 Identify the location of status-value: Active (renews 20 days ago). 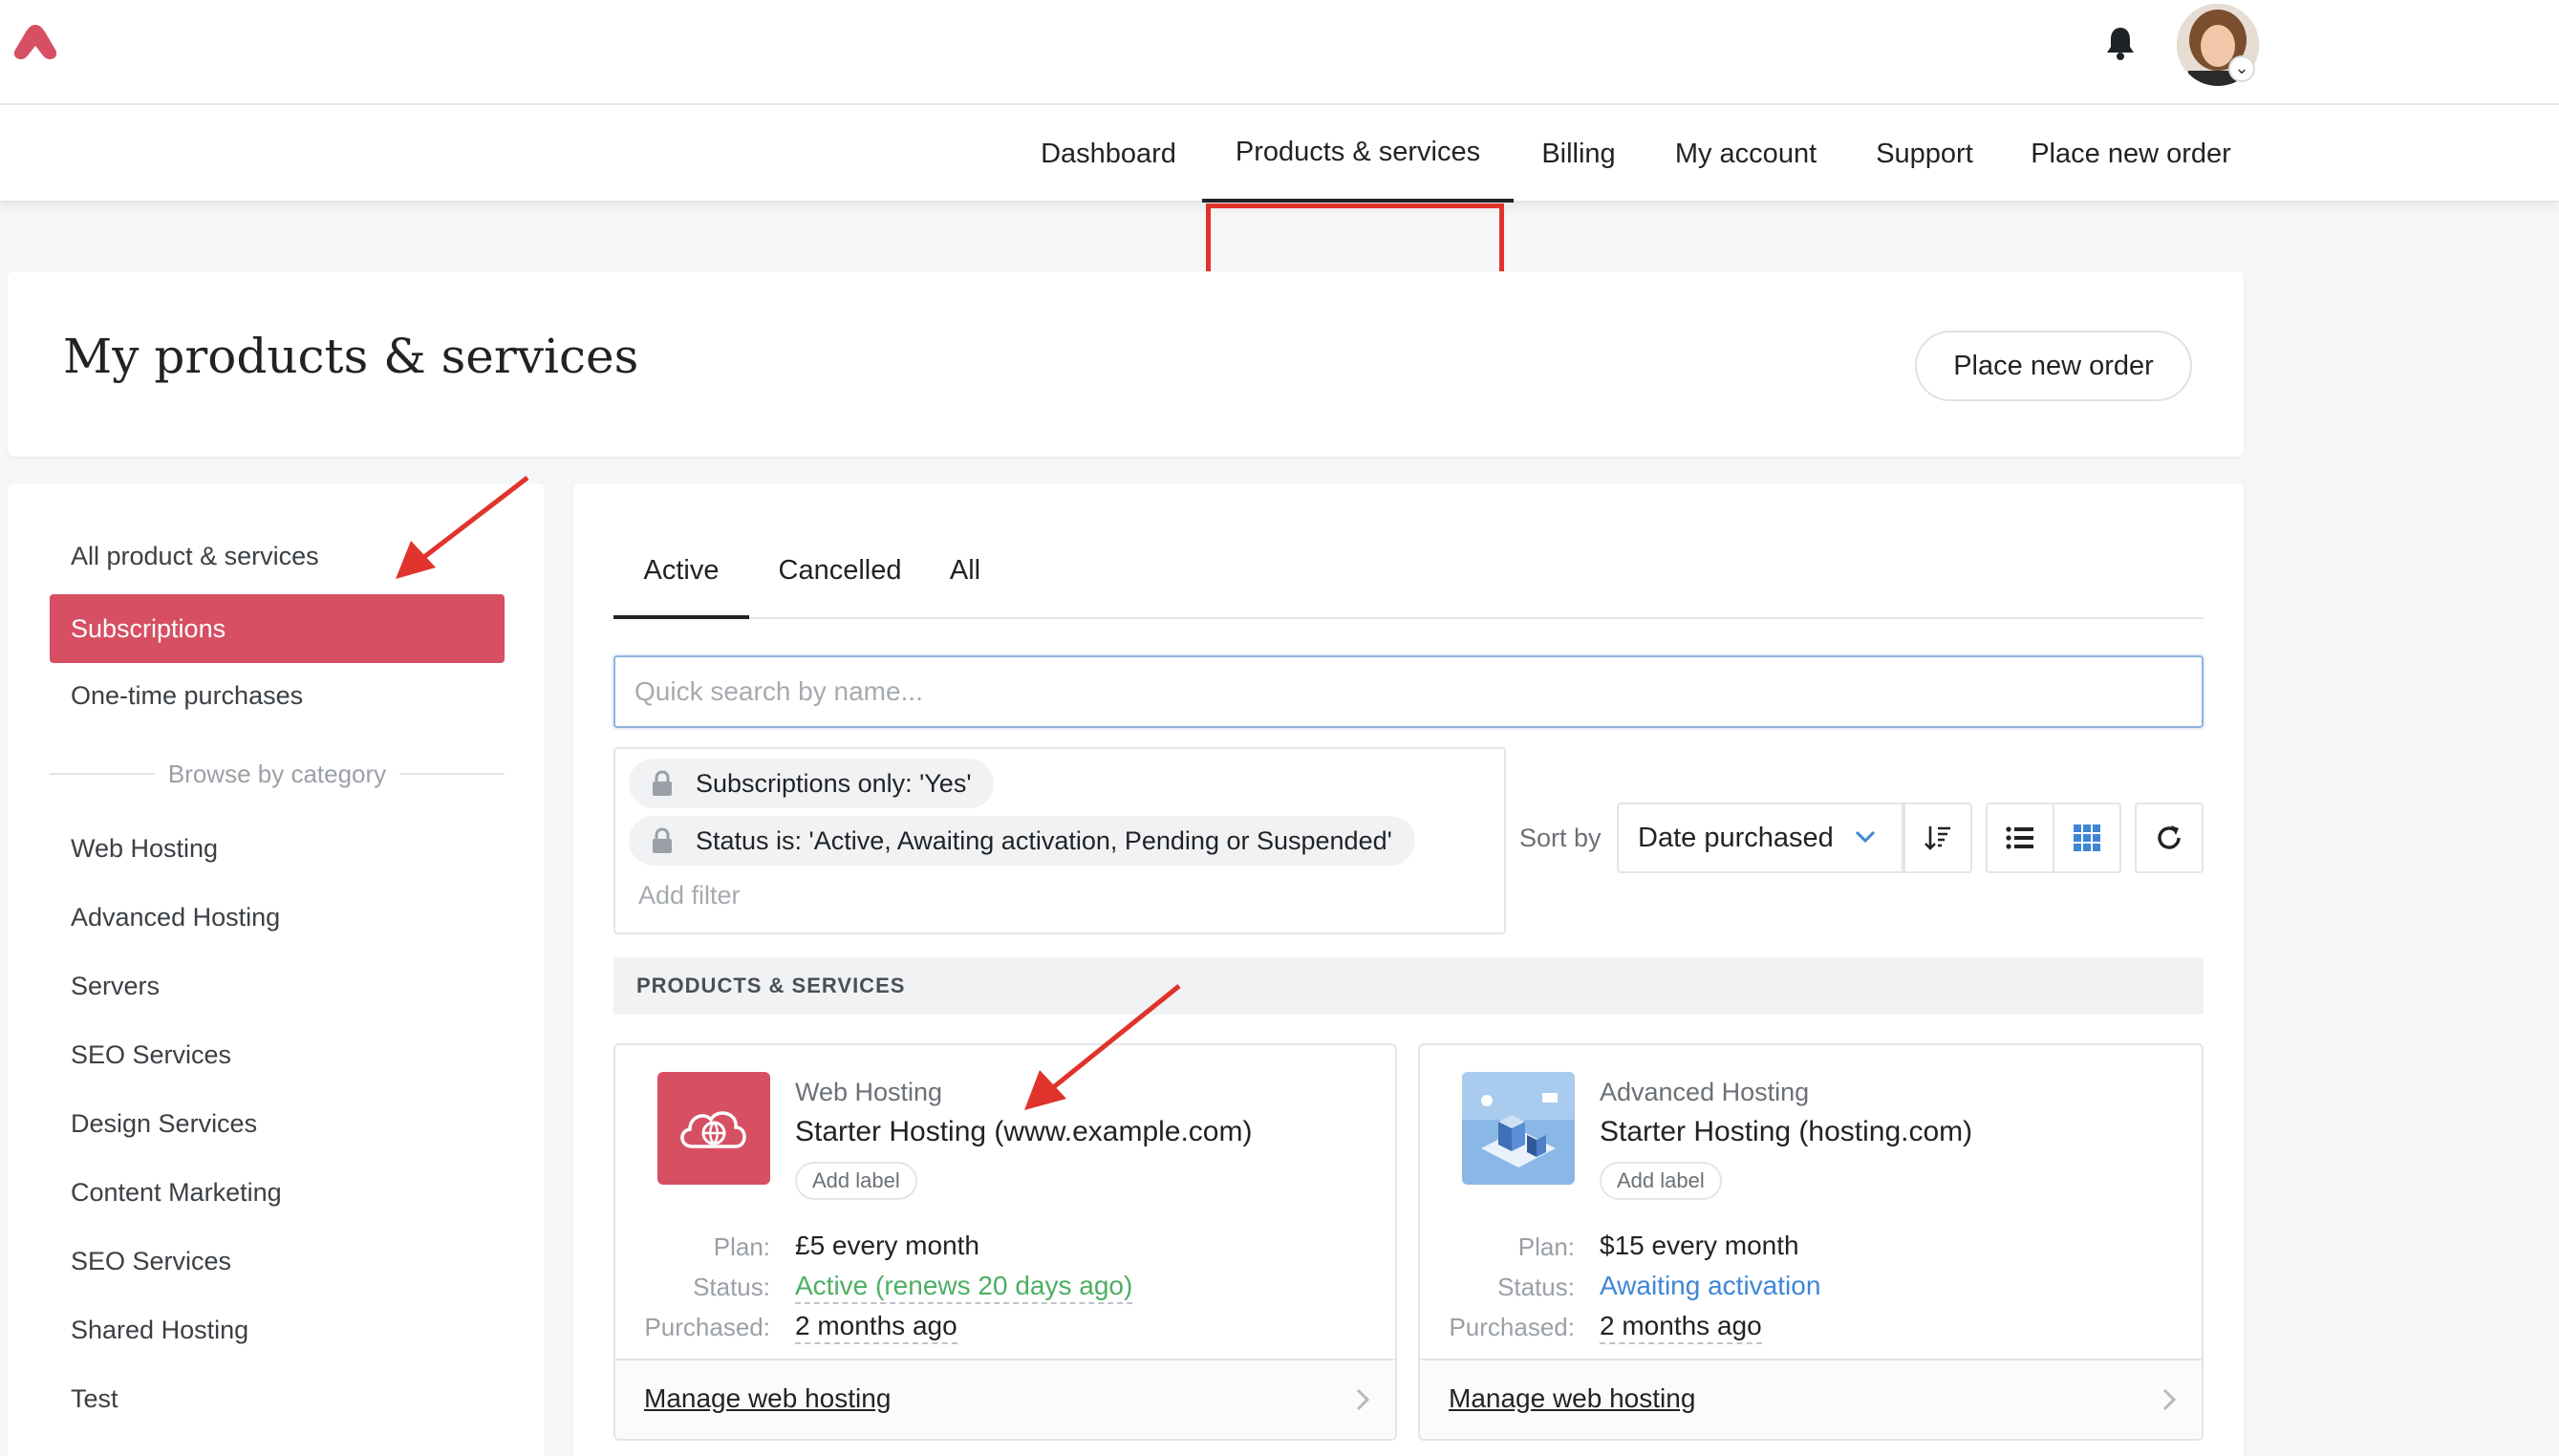
(964, 1288).